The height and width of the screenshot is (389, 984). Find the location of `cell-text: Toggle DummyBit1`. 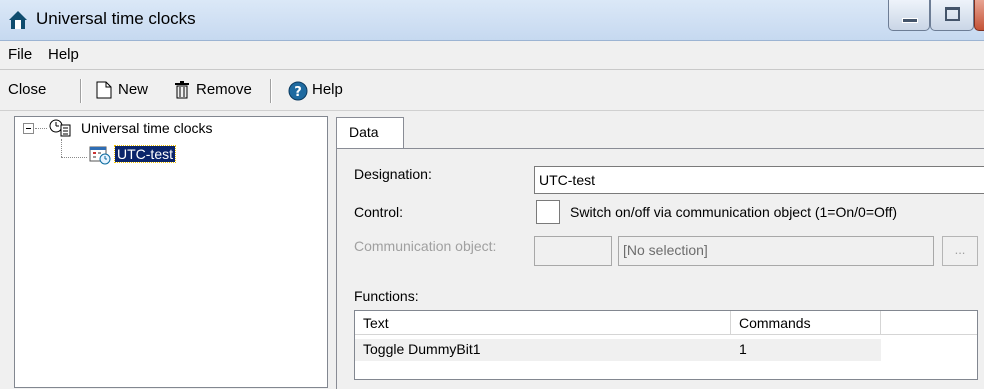

cell-text: Toggle DummyBit1 is located at coordinates (422, 349).